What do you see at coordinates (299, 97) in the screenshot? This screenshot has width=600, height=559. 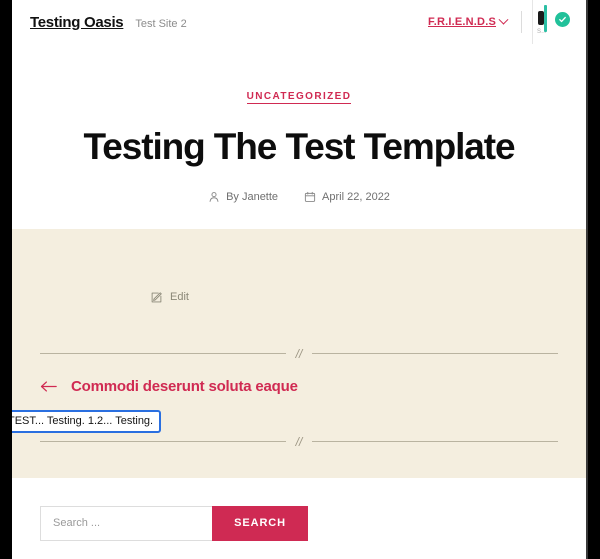 I see `post-category-link: UNCATEGORIZED` at bounding box center [299, 97].